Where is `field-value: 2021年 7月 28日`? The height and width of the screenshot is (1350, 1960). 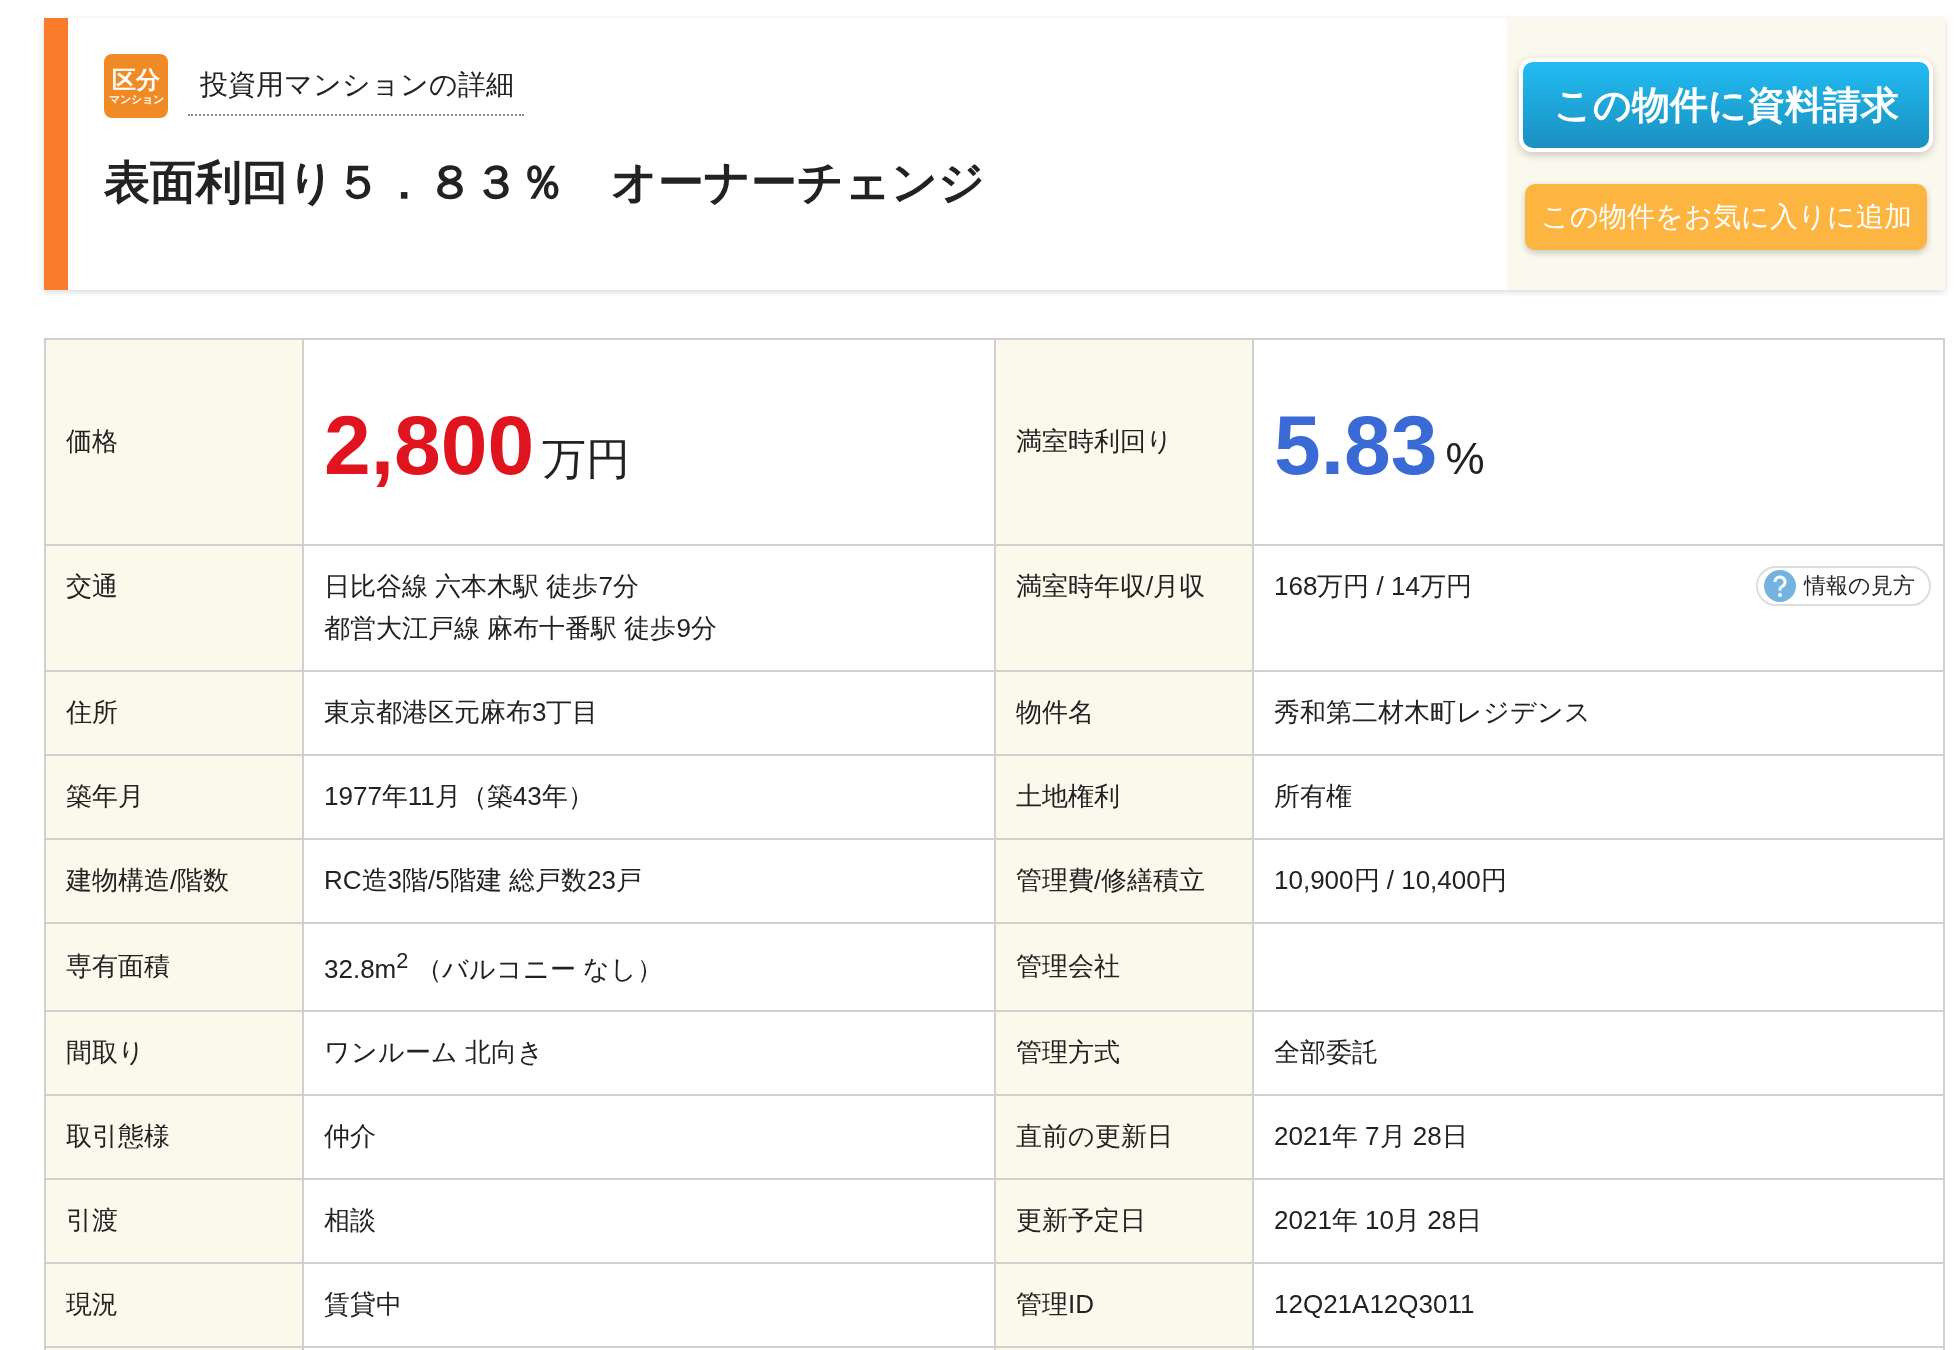
field-value: 2021年 7月 28日 is located at coordinates (1371, 1136).